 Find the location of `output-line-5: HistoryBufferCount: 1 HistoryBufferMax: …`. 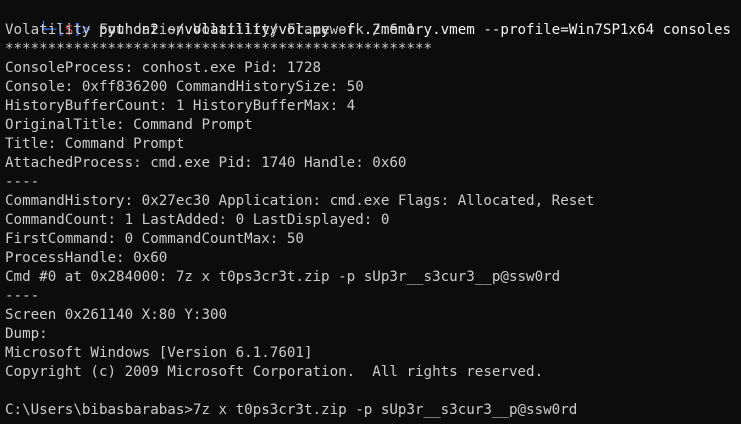

output-line-5: HistoryBufferCount: 1 HistoryBufferMax: … is located at coordinates (180, 106).